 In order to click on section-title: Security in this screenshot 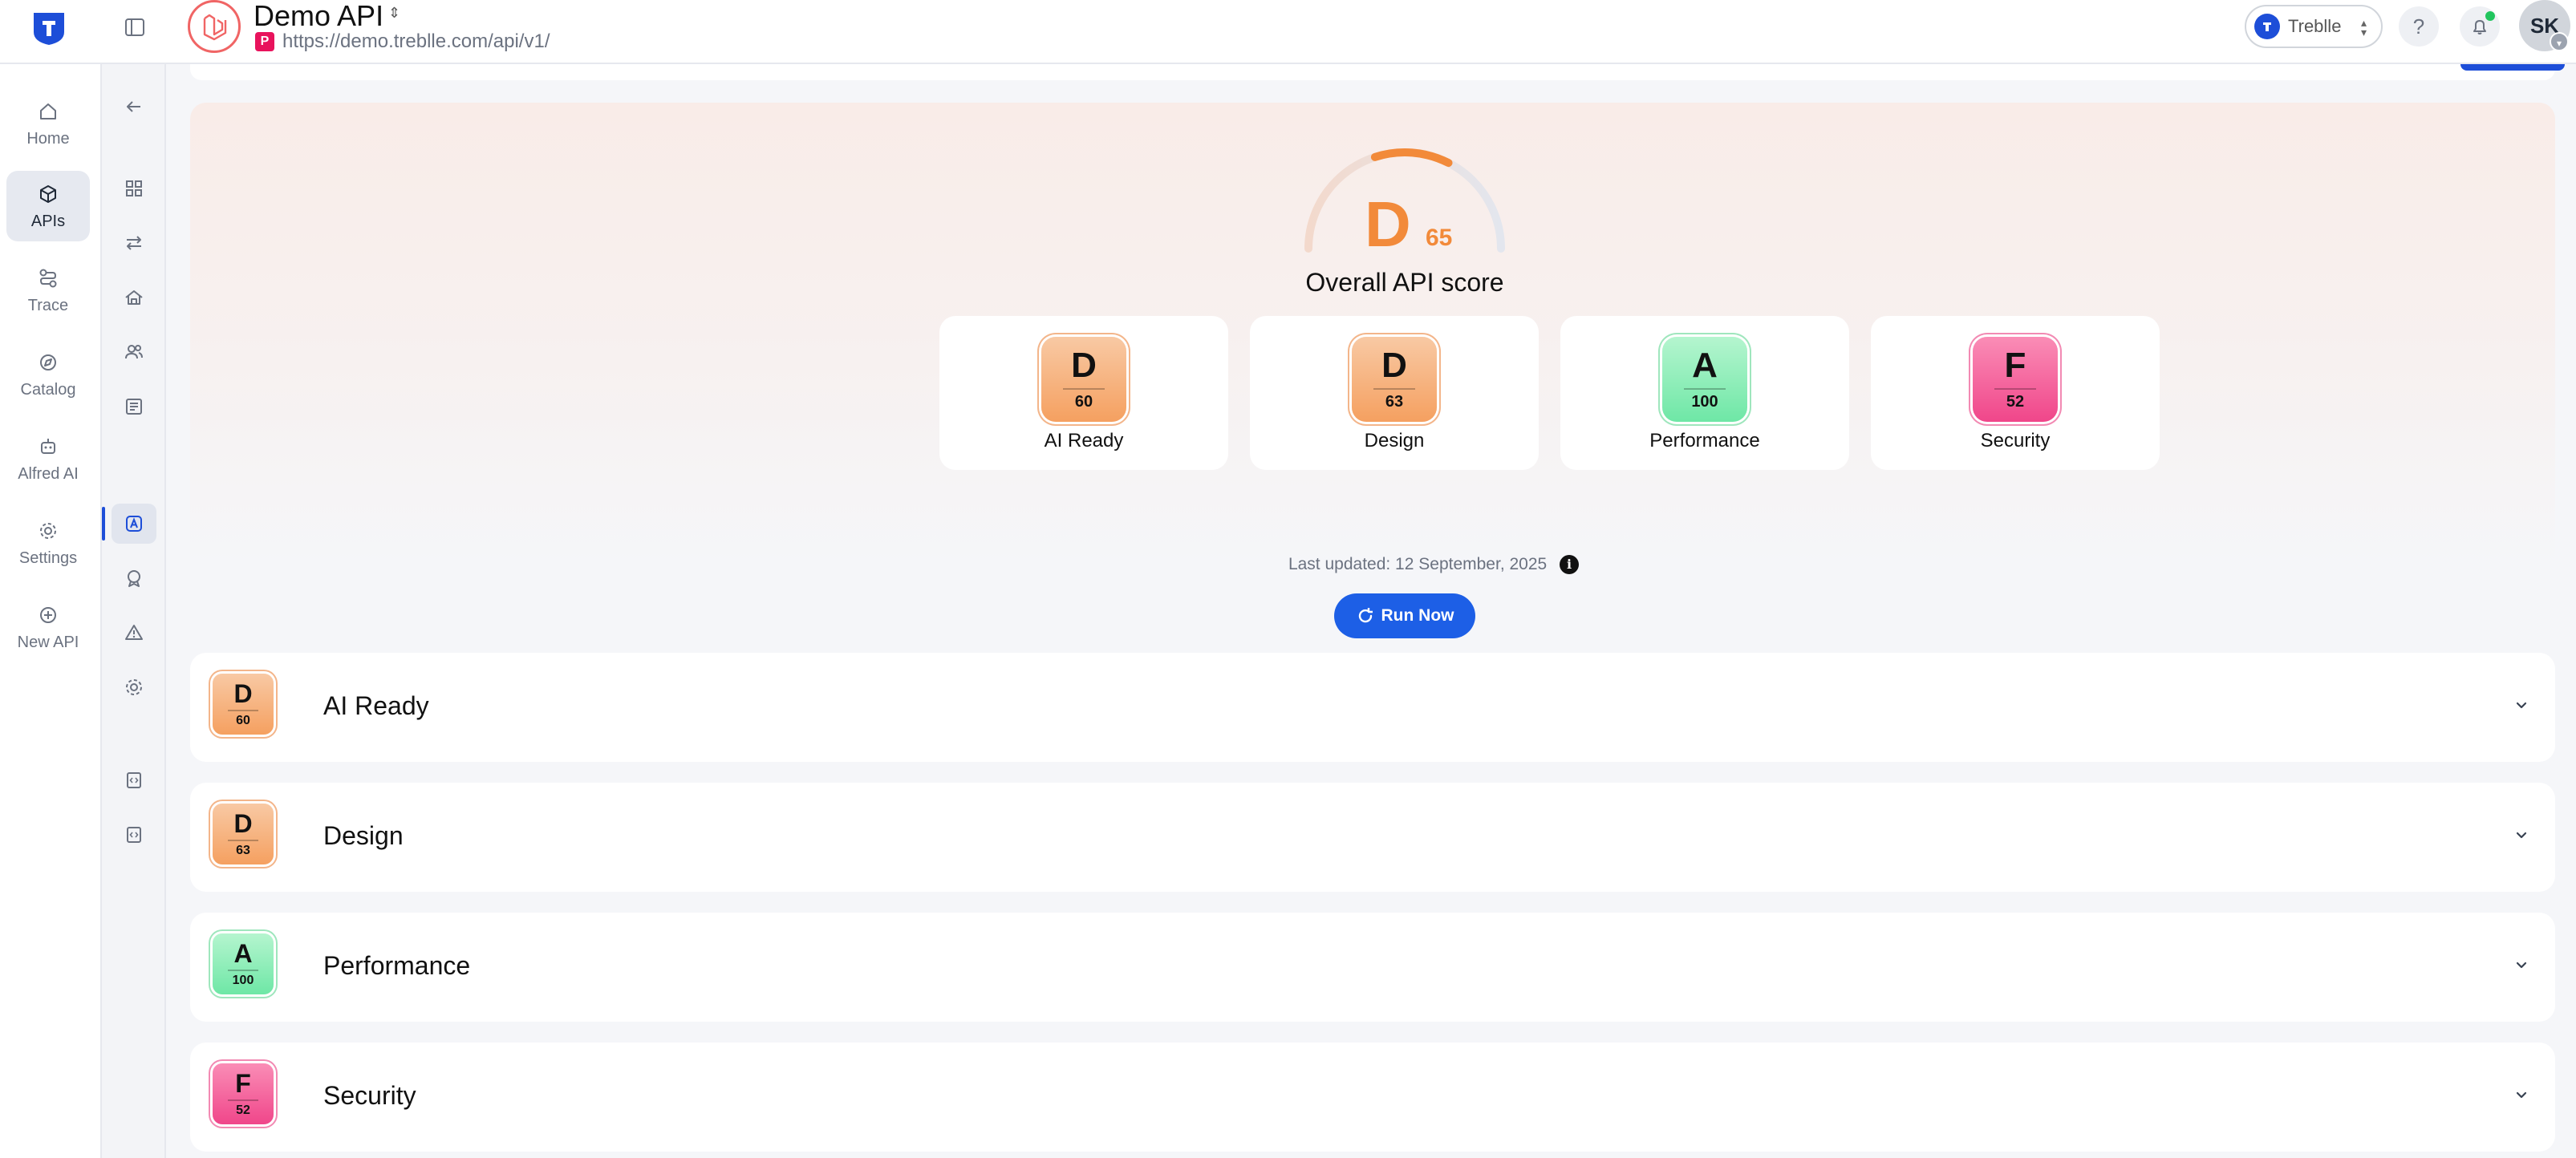, I will do `click(369, 1095)`.